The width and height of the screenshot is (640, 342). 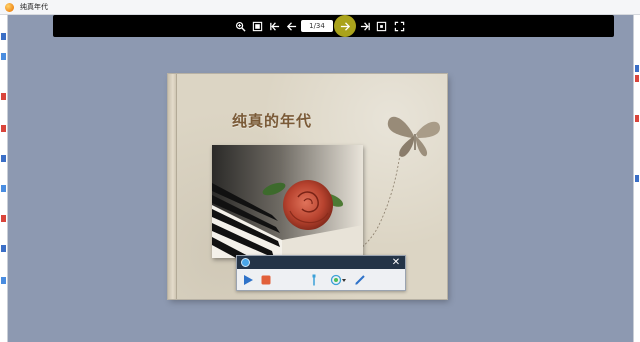 I want to click on play-button, so click(x=248, y=280).